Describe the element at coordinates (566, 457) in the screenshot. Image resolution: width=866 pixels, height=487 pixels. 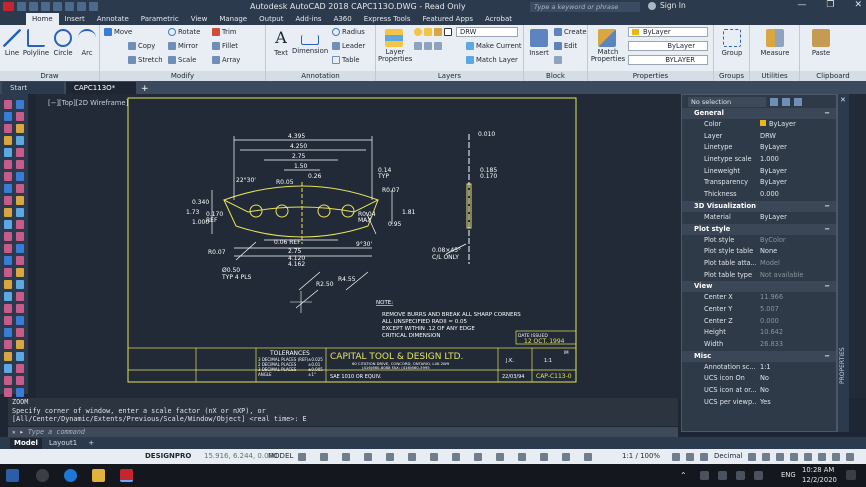
I see `selection-filter-icon` at that location.